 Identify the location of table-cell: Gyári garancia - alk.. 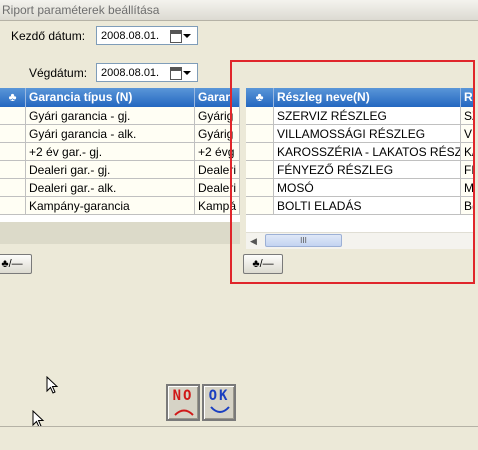
(110, 134).